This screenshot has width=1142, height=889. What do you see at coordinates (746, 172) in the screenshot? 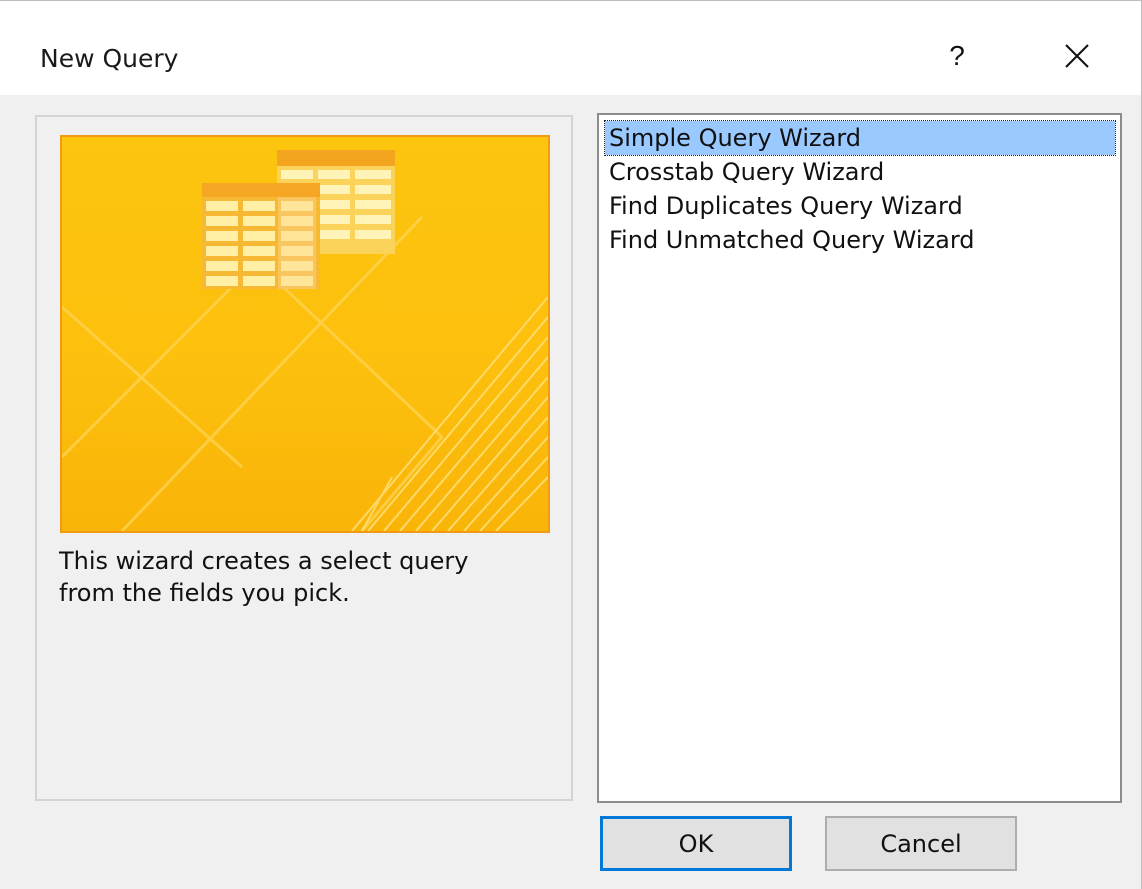
I see `list-item: Crosstab Query Wizard` at bounding box center [746, 172].